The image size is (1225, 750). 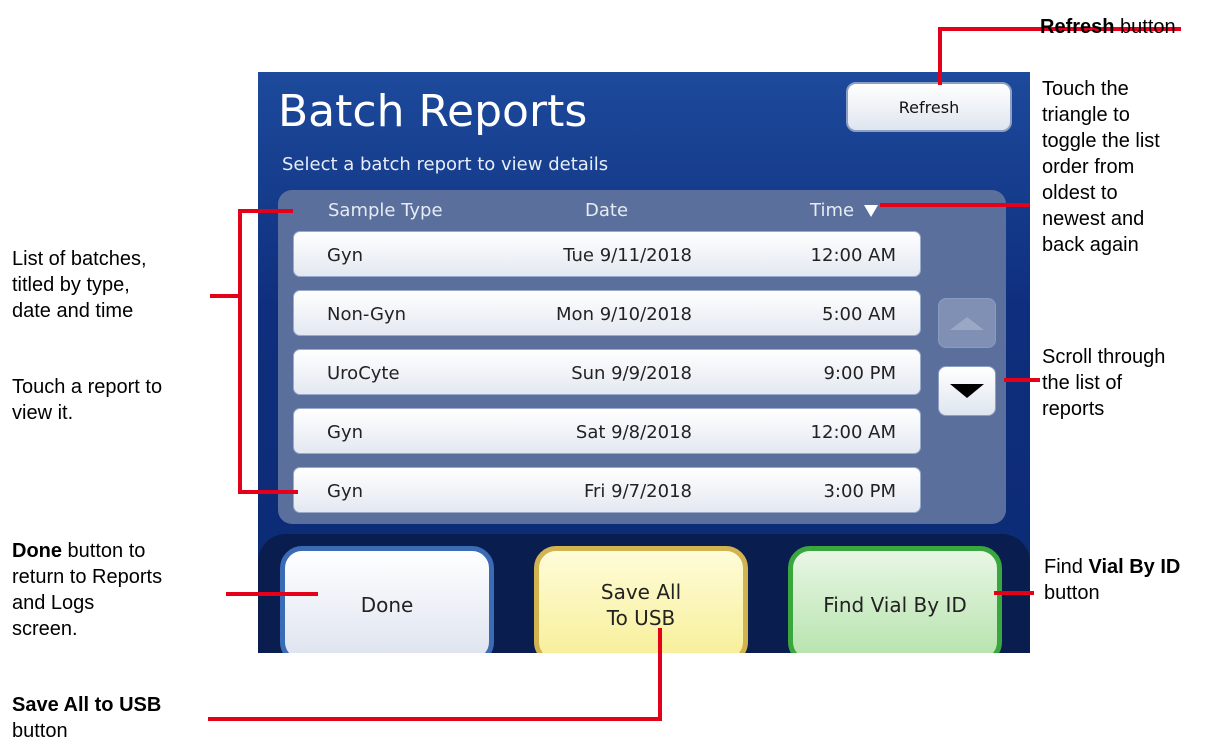 I want to click on scroll-up-button, so click(x=967, y=323).